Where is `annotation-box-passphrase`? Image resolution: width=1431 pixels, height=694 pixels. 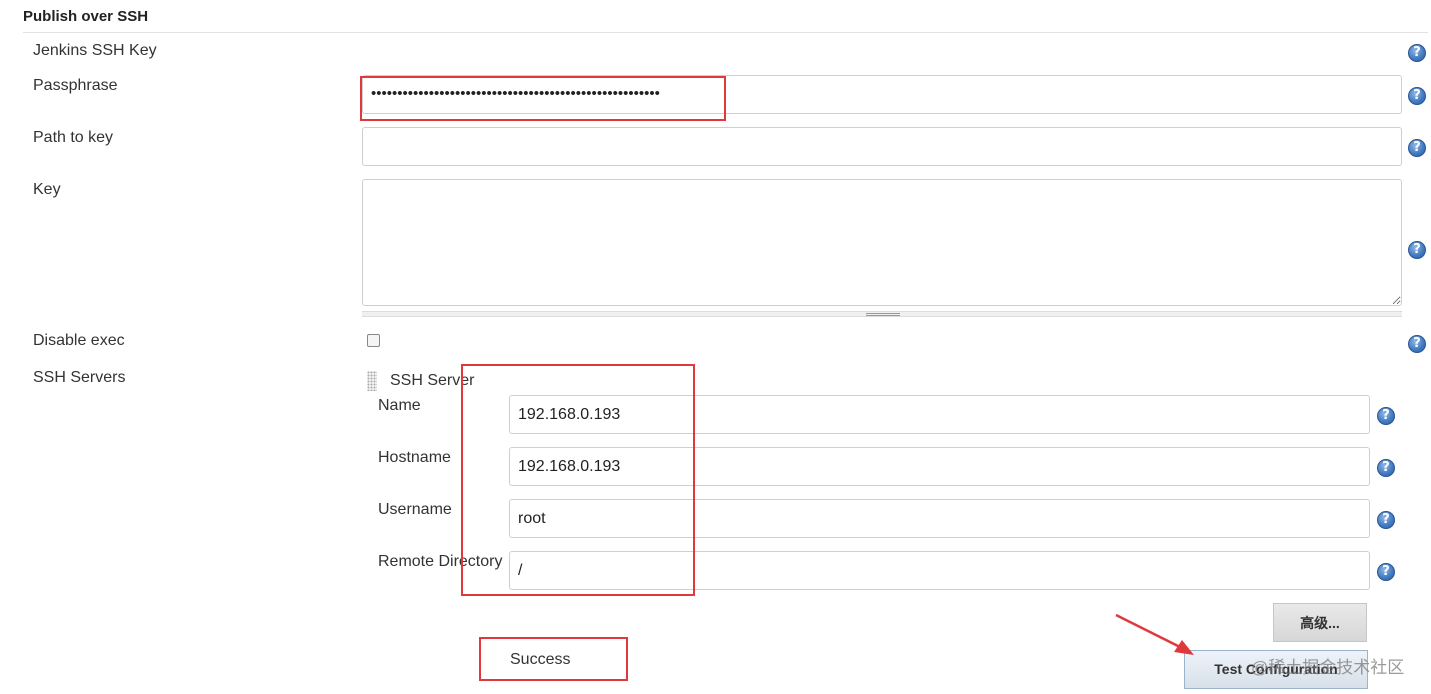 annotation-box-passphrase is located at coordinates (543, 98).